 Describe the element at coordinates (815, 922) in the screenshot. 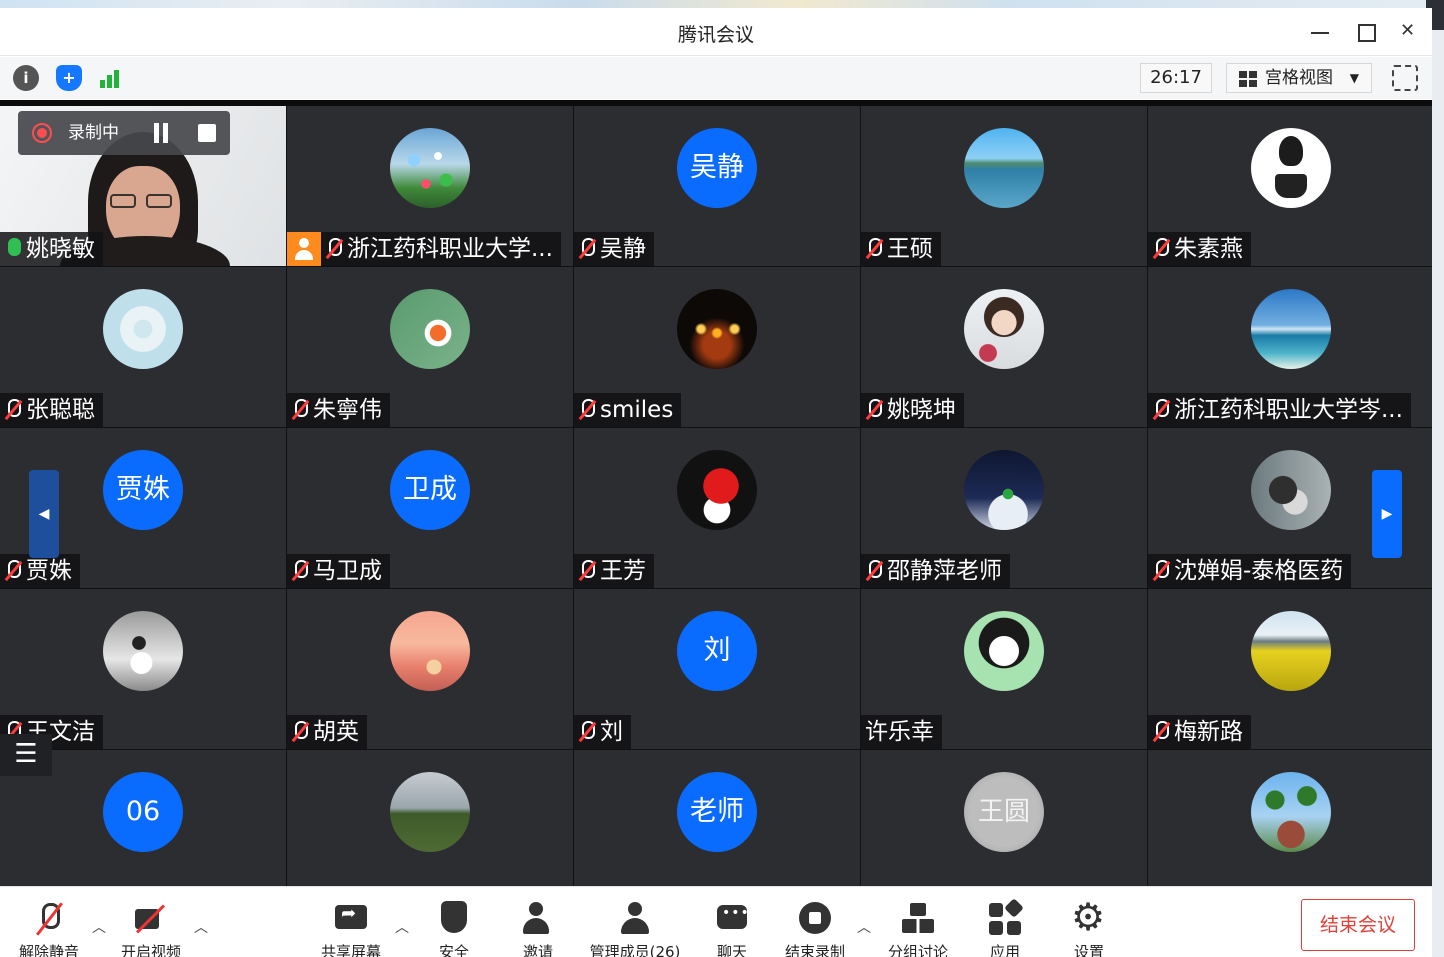

I see `stop-recording-button: 结束录制` at that location.